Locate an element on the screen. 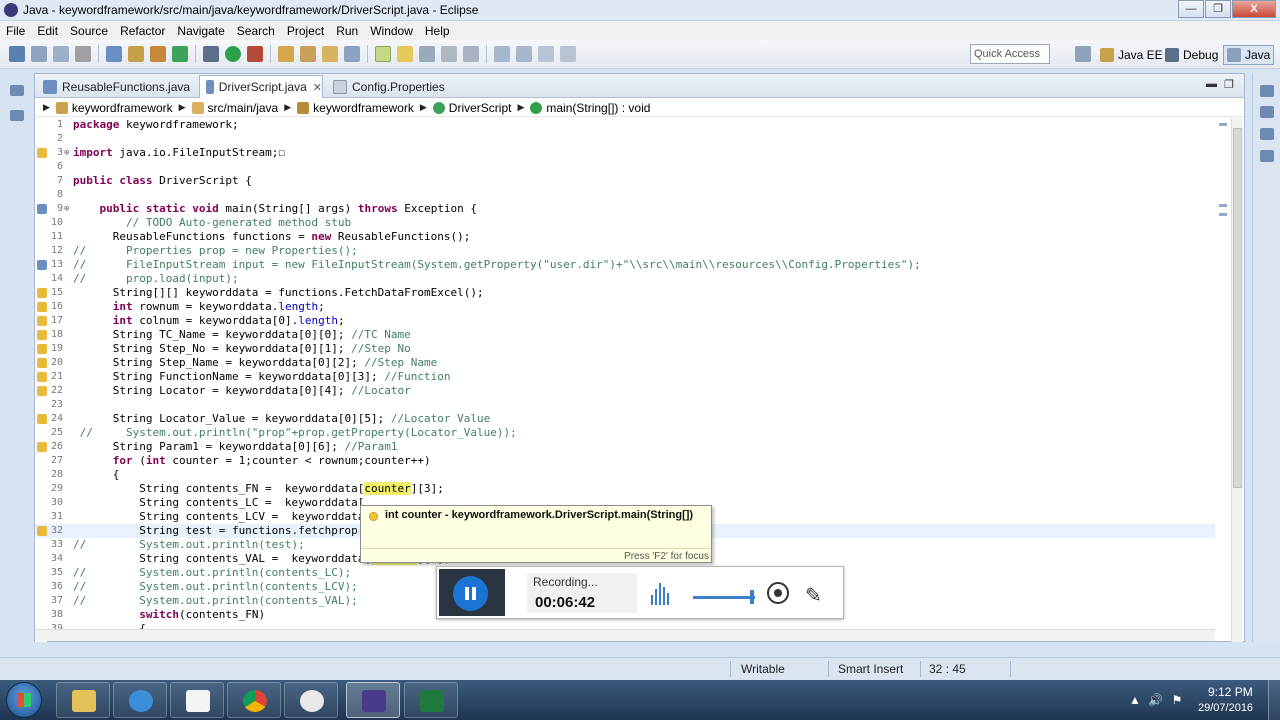  clock-time: 9:12 PM is located at coordinates (1230, 692).